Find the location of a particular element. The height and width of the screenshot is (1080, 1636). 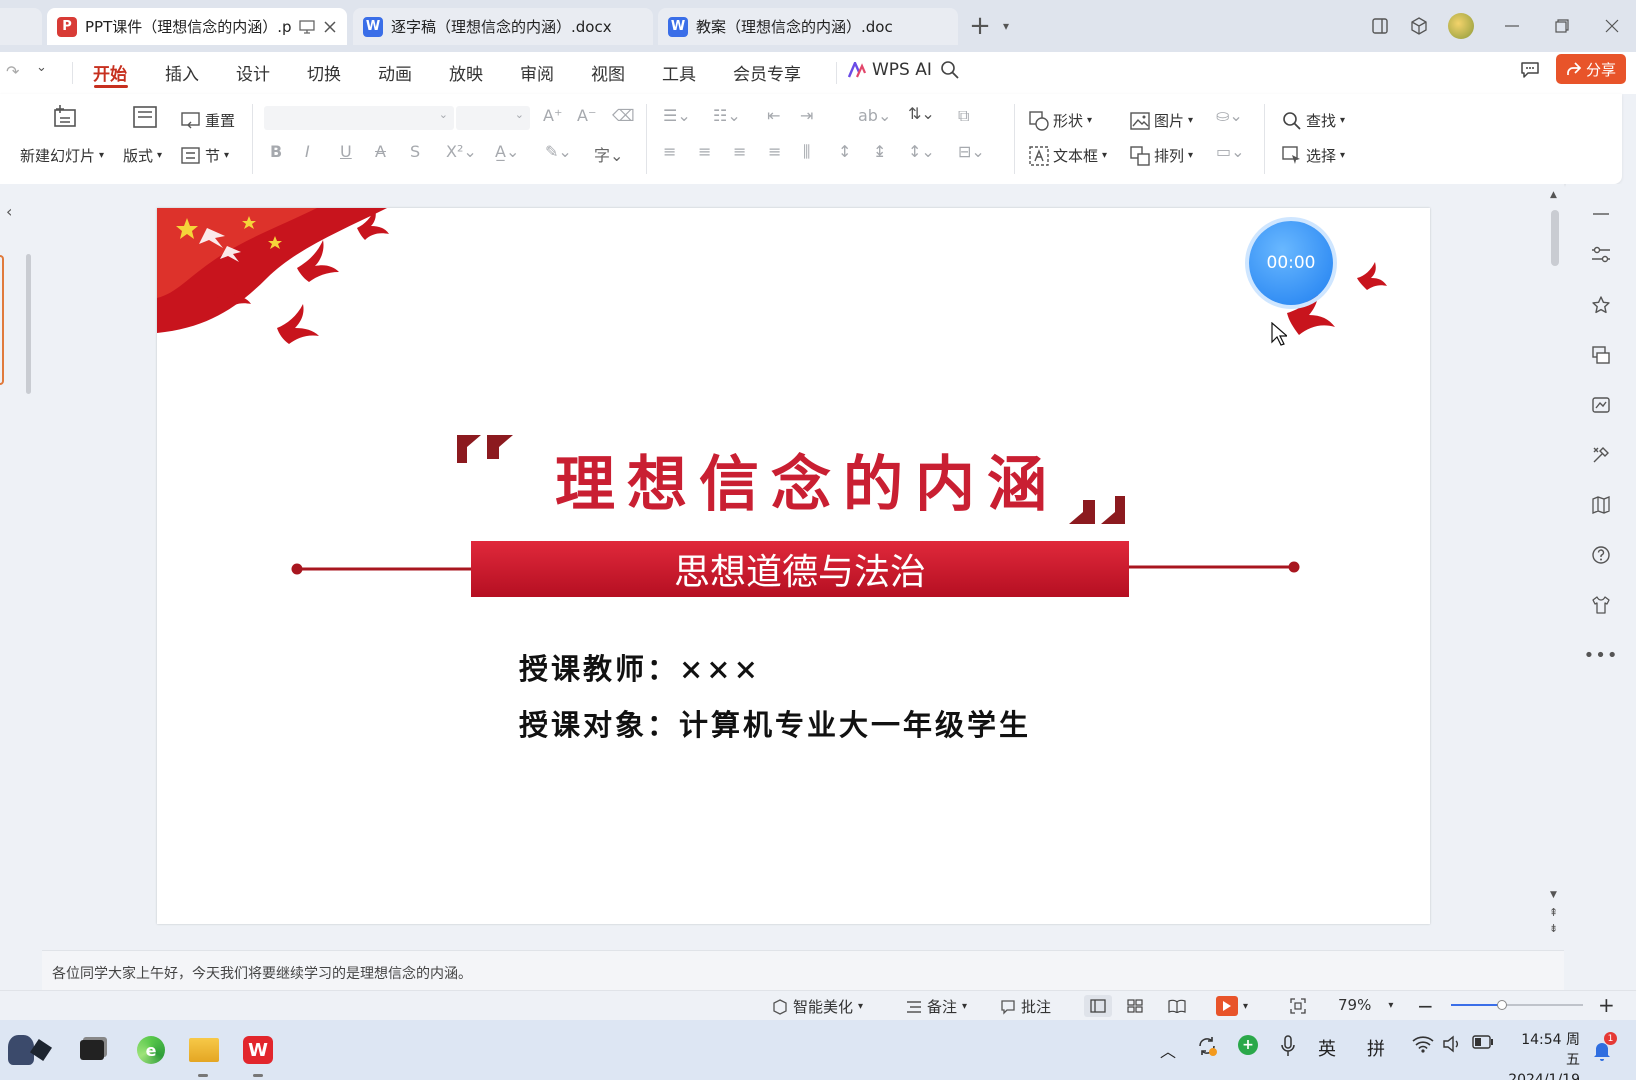

reading-mode-icon is located at coordinates (1380, 26).